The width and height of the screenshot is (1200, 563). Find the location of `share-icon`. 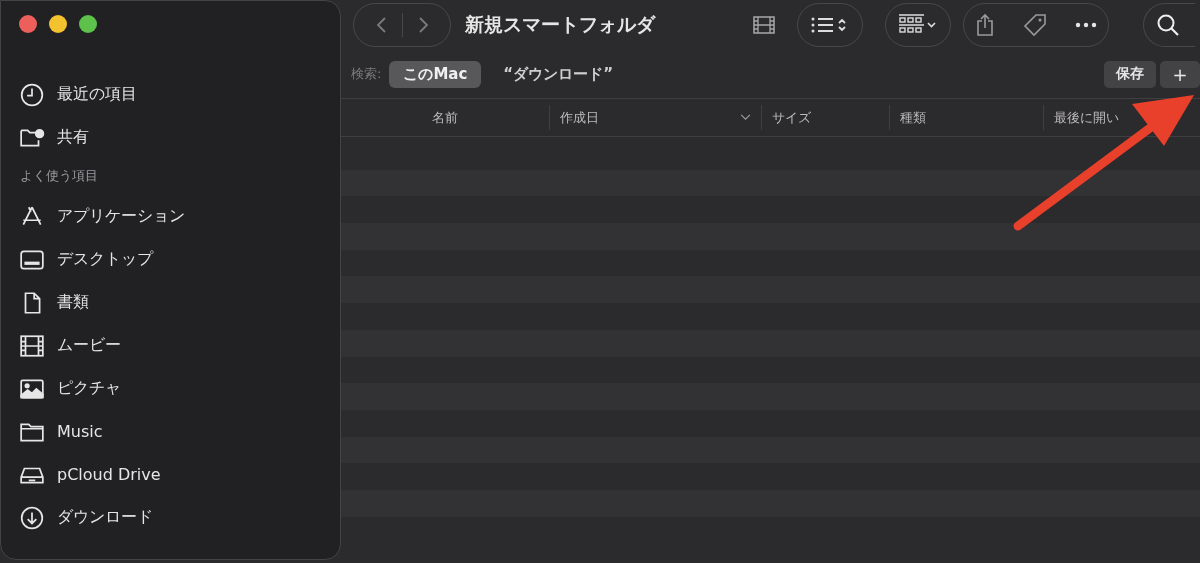

share-icon is located at coordinates (985, 25).